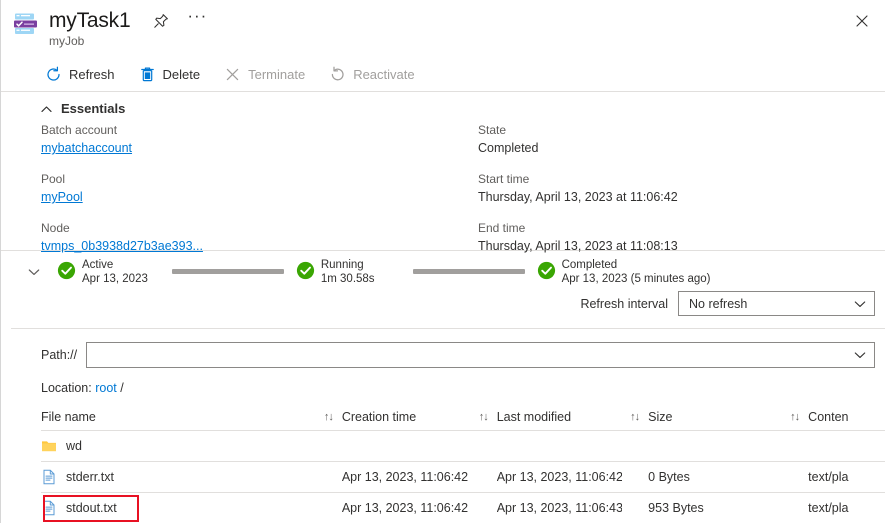  What do you see at coordinates (59, 355) in the screenshot?
I see `path-label: Path://` at bounding box center [59, 355].